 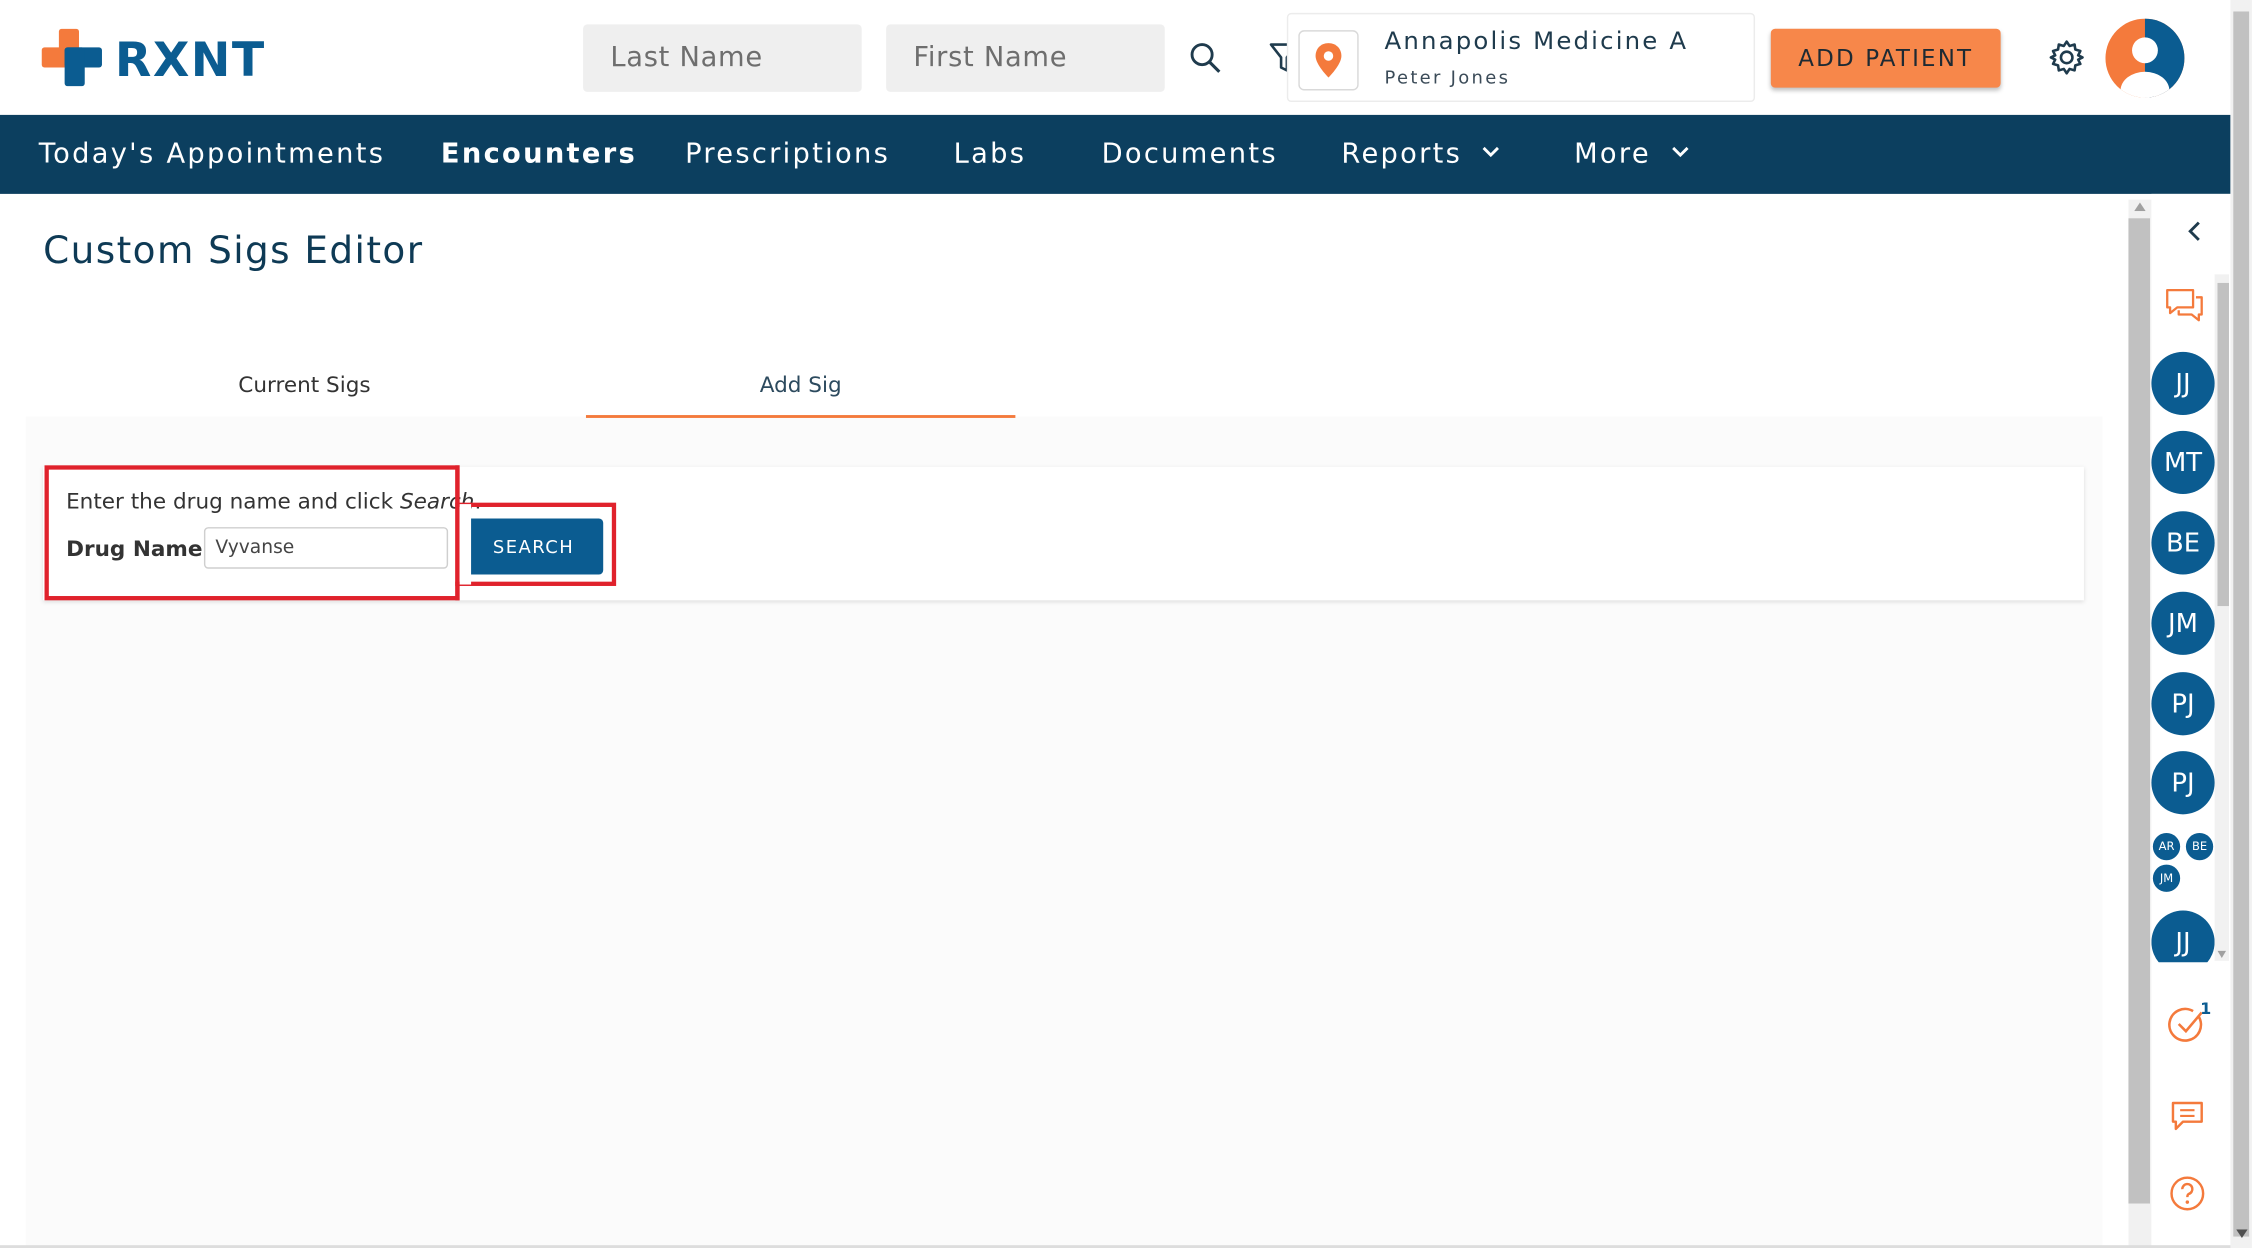 I want to click on location-selector: Annapolis Medicine A Peter Jones, so click(x=1521, y=57).